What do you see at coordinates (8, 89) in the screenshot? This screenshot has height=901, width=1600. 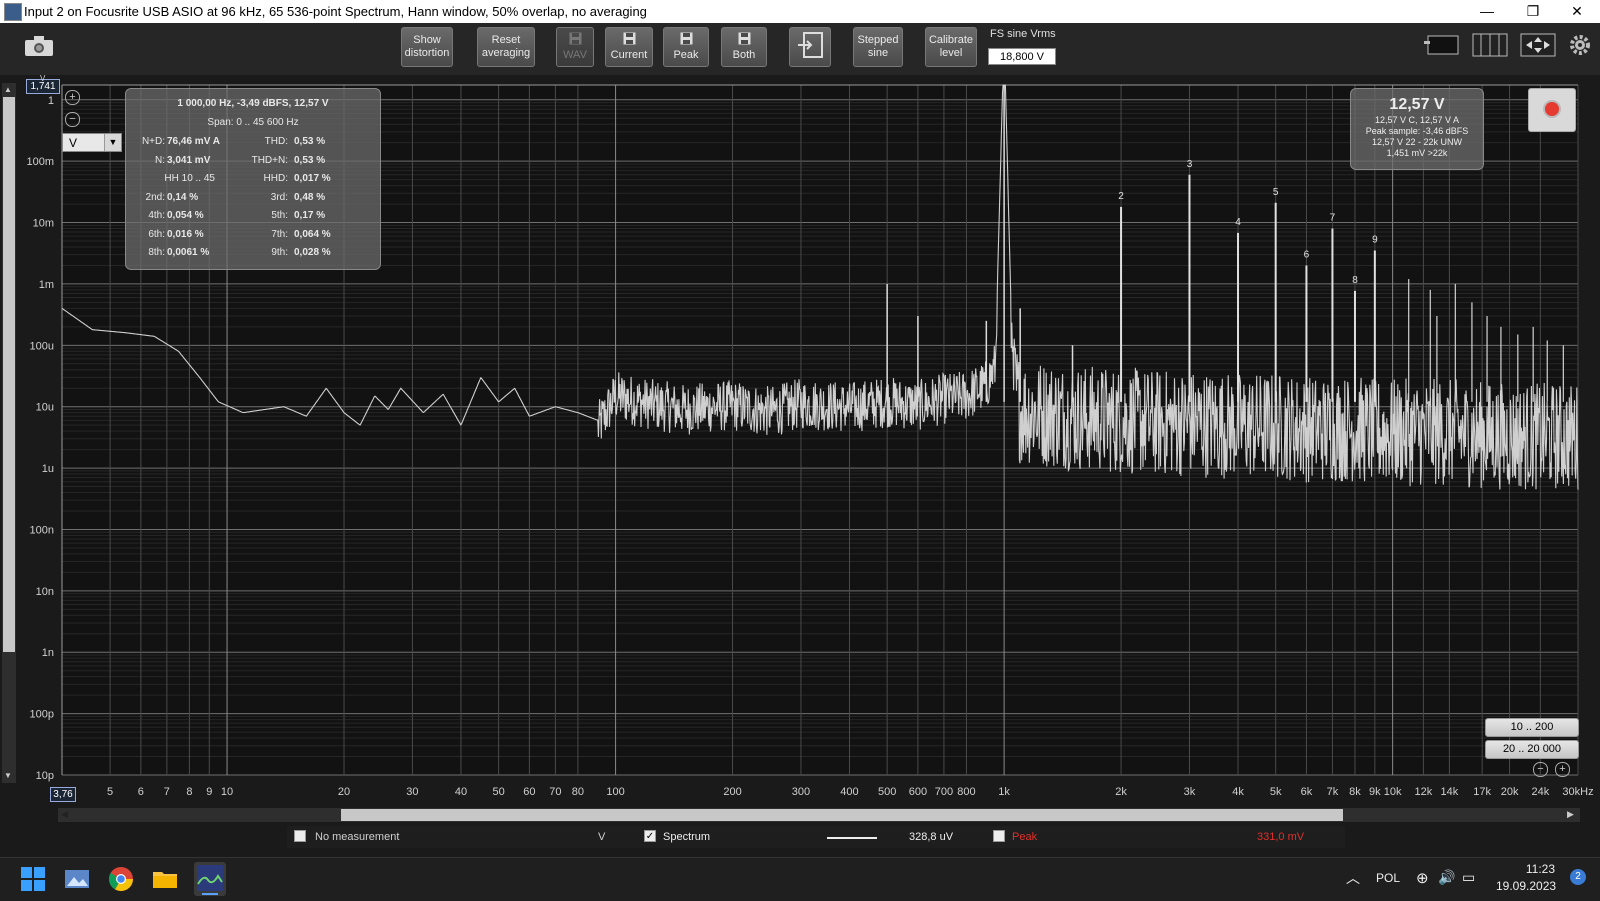 I see `scroll-up-icon: ▲` at bounding box center [8, 89].